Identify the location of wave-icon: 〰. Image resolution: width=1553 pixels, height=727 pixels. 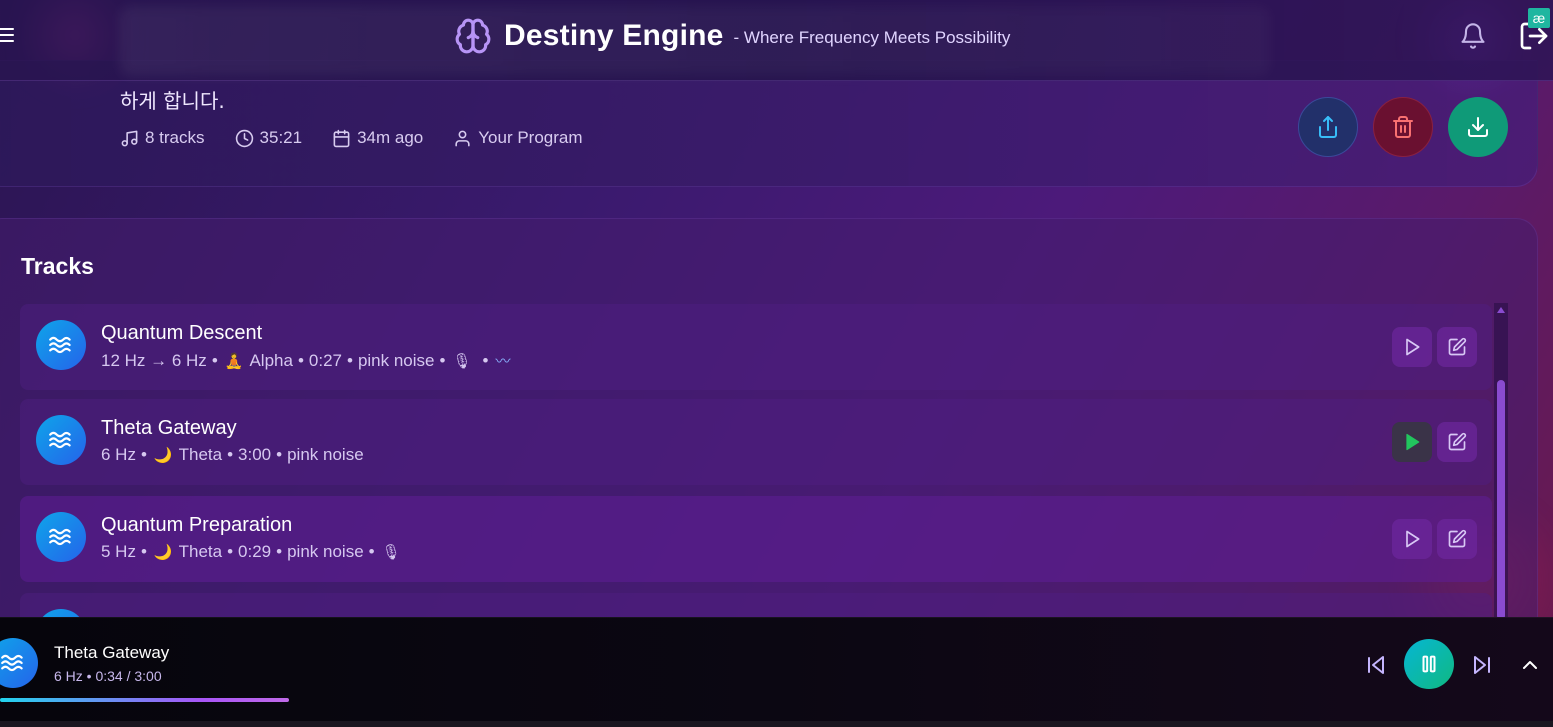
(503, 361).